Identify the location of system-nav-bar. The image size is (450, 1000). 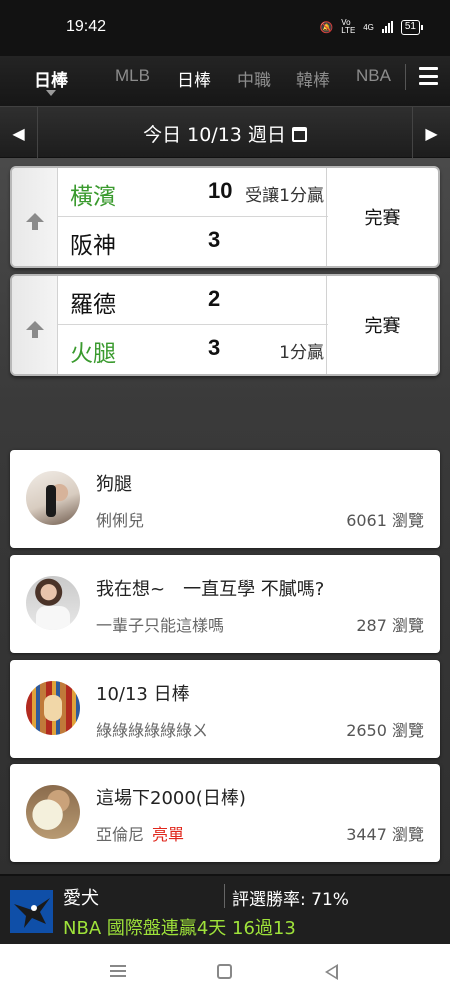
(225, 972).